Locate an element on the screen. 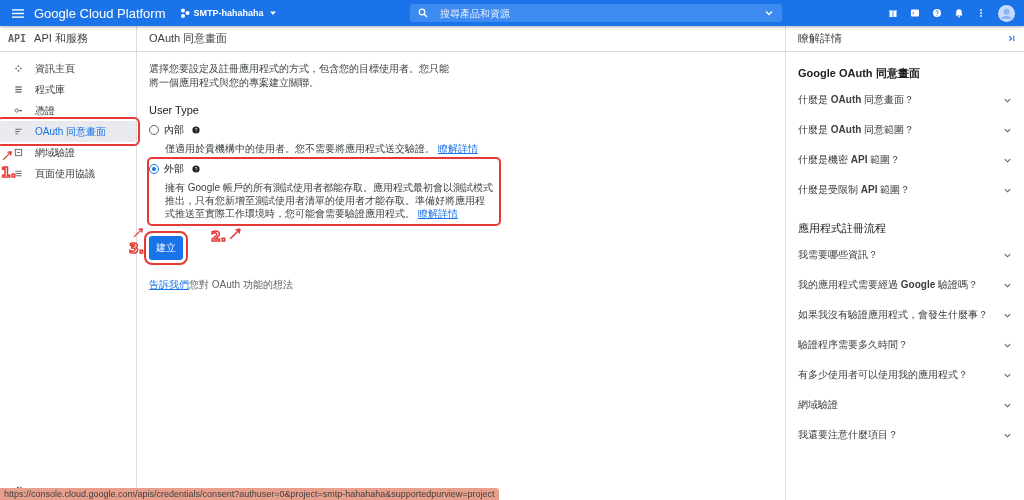  step-number: 1. is located at coordinates (9, 172).